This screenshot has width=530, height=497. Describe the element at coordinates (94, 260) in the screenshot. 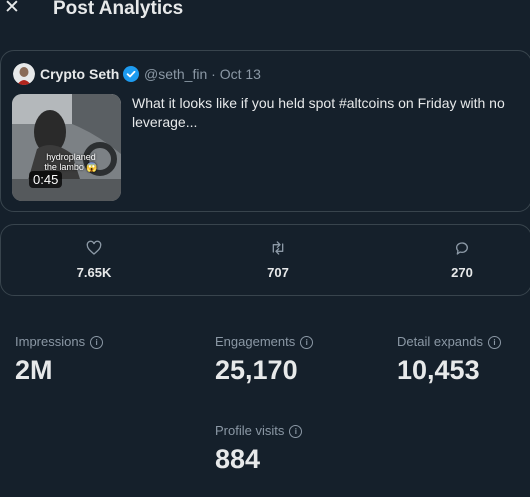

I see `likes-metric: 7.65K` at that location.